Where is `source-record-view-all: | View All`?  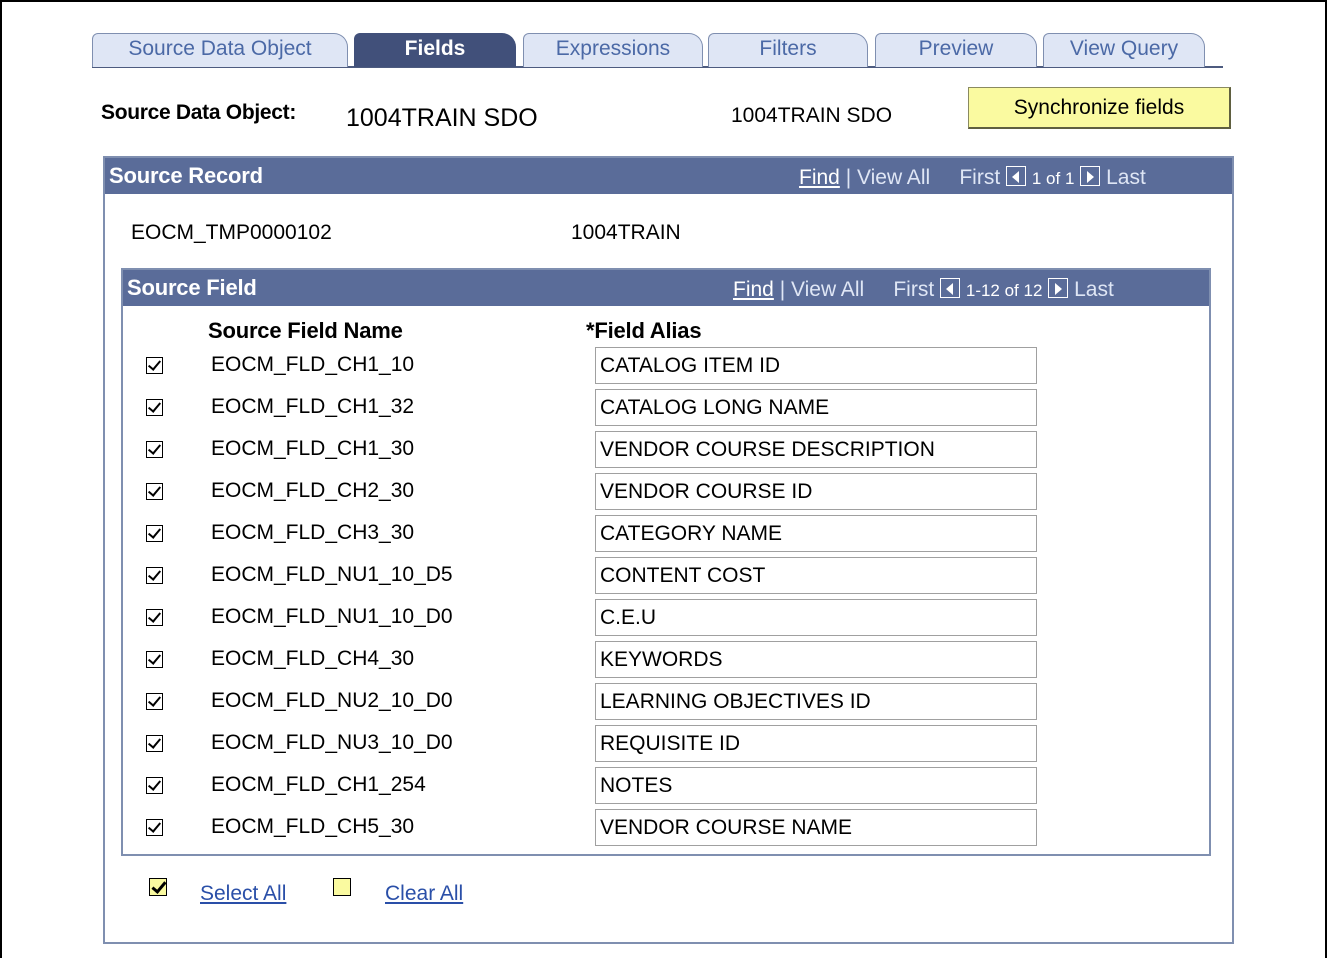
source-record-view-all: | View All is located at coordinates (888, 177).